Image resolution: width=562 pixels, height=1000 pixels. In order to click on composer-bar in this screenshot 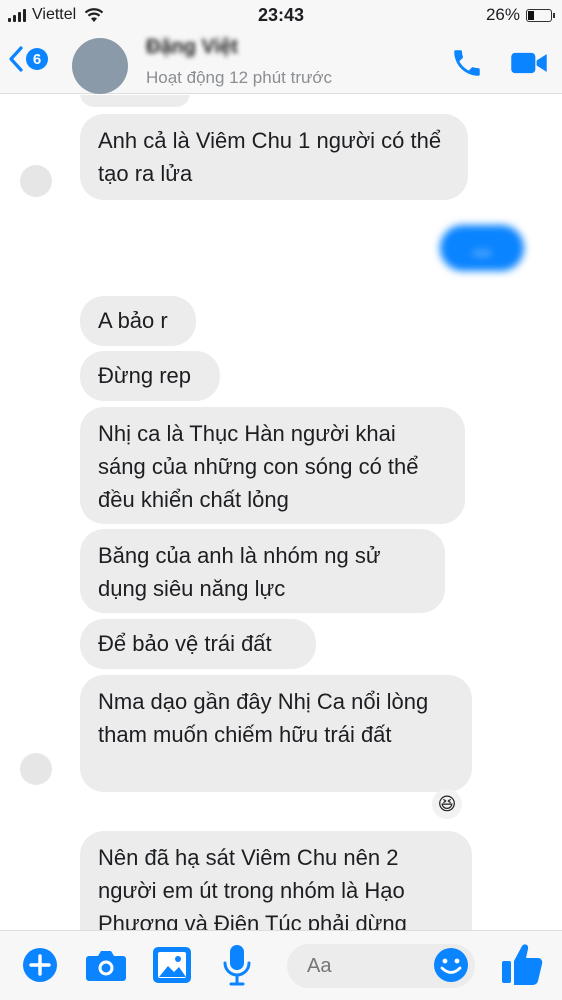, I will do `click(281, 965)`.